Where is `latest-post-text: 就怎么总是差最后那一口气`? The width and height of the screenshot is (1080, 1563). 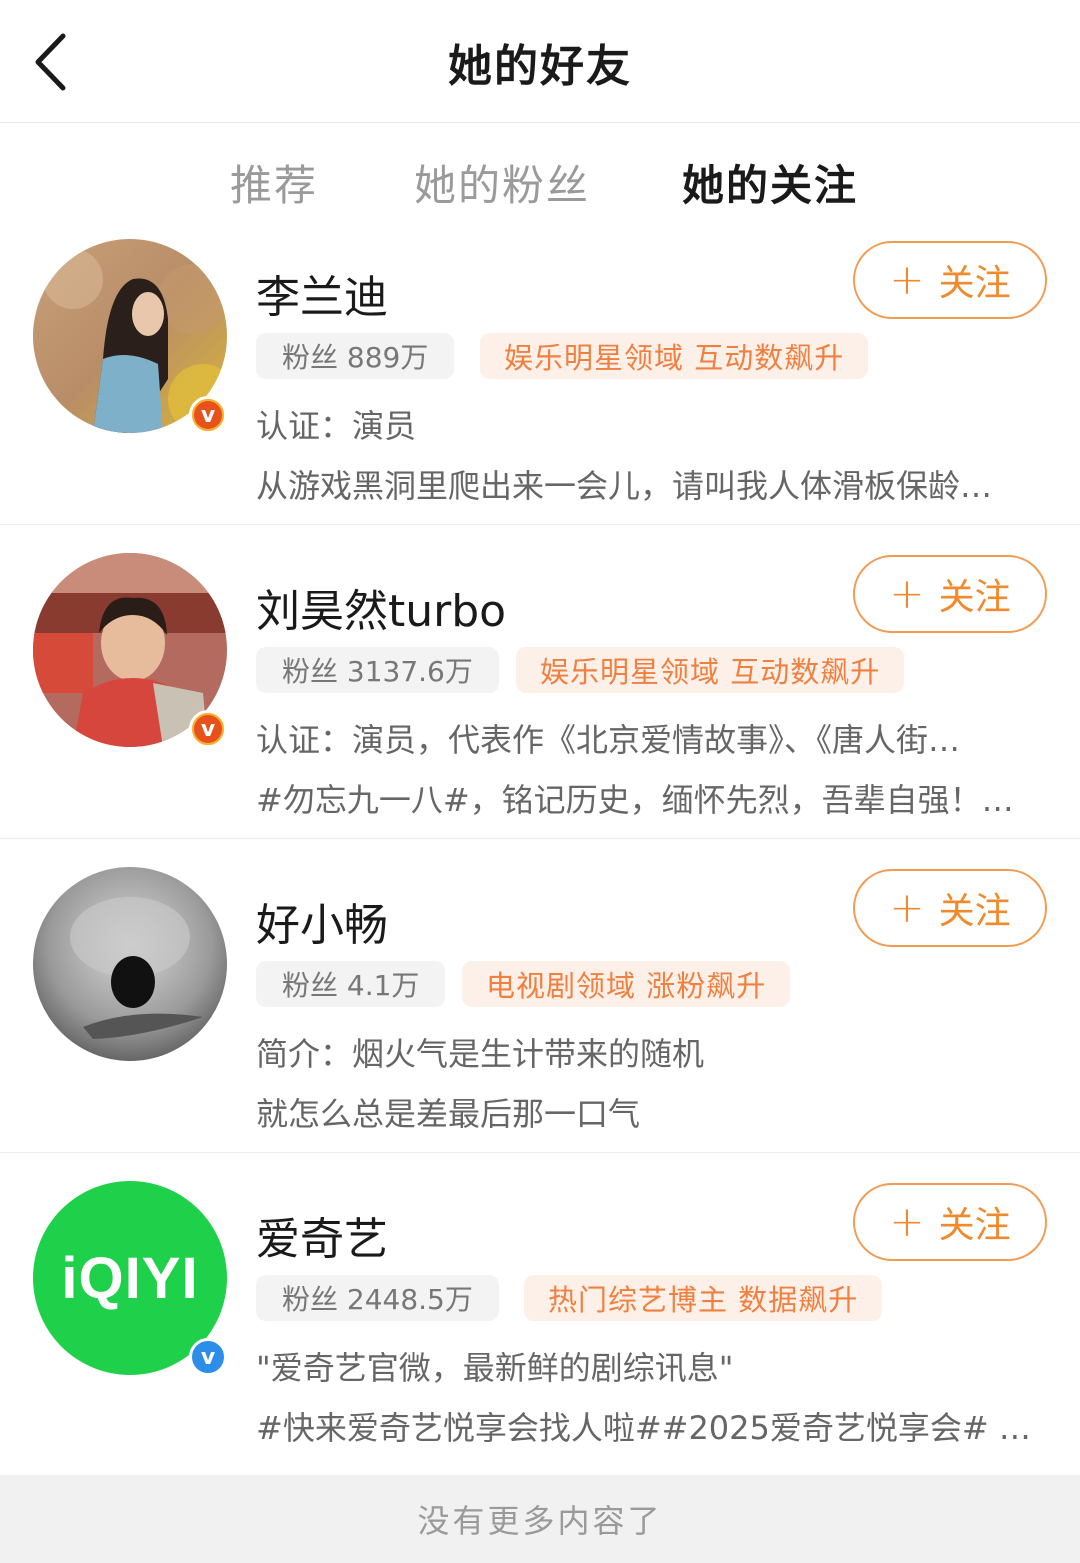
latest-post-text: 就怎么总是差最后那一口气 is located at coordinates (448, 1114).